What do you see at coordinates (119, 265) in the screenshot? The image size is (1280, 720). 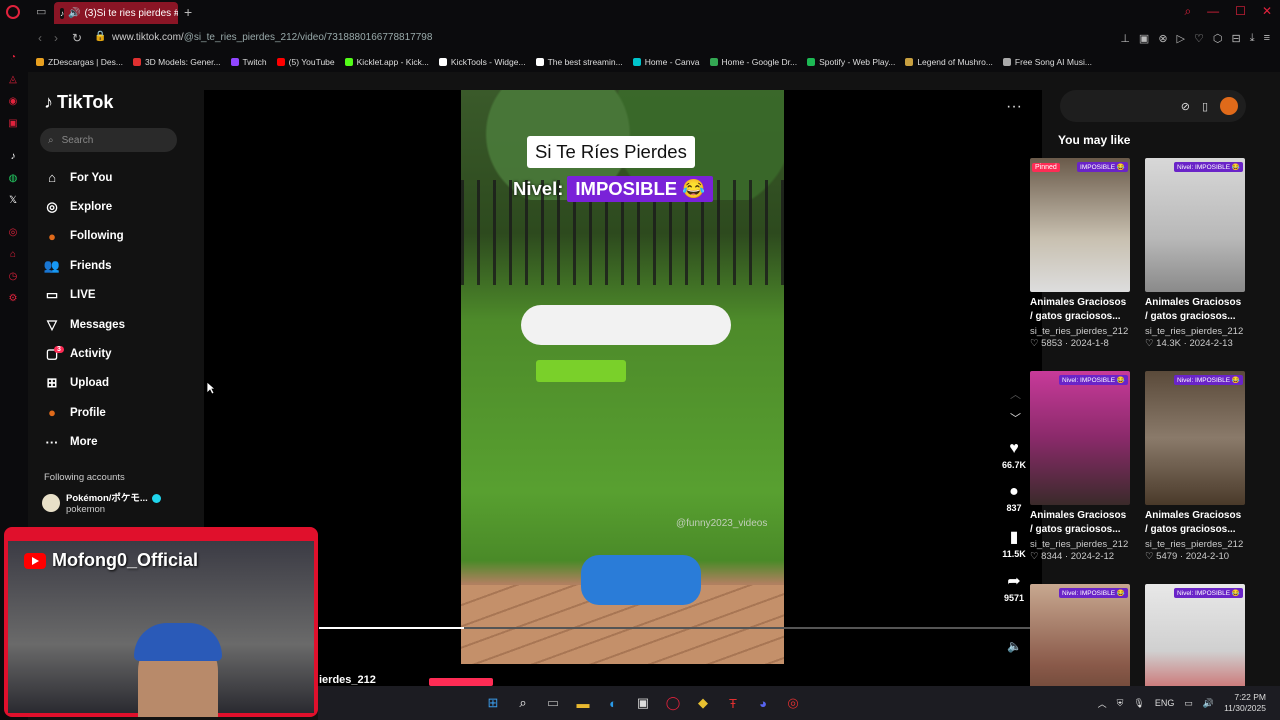 I see `sidebar-item-friends: 👥 Friends` at bounding box center [119, 265].